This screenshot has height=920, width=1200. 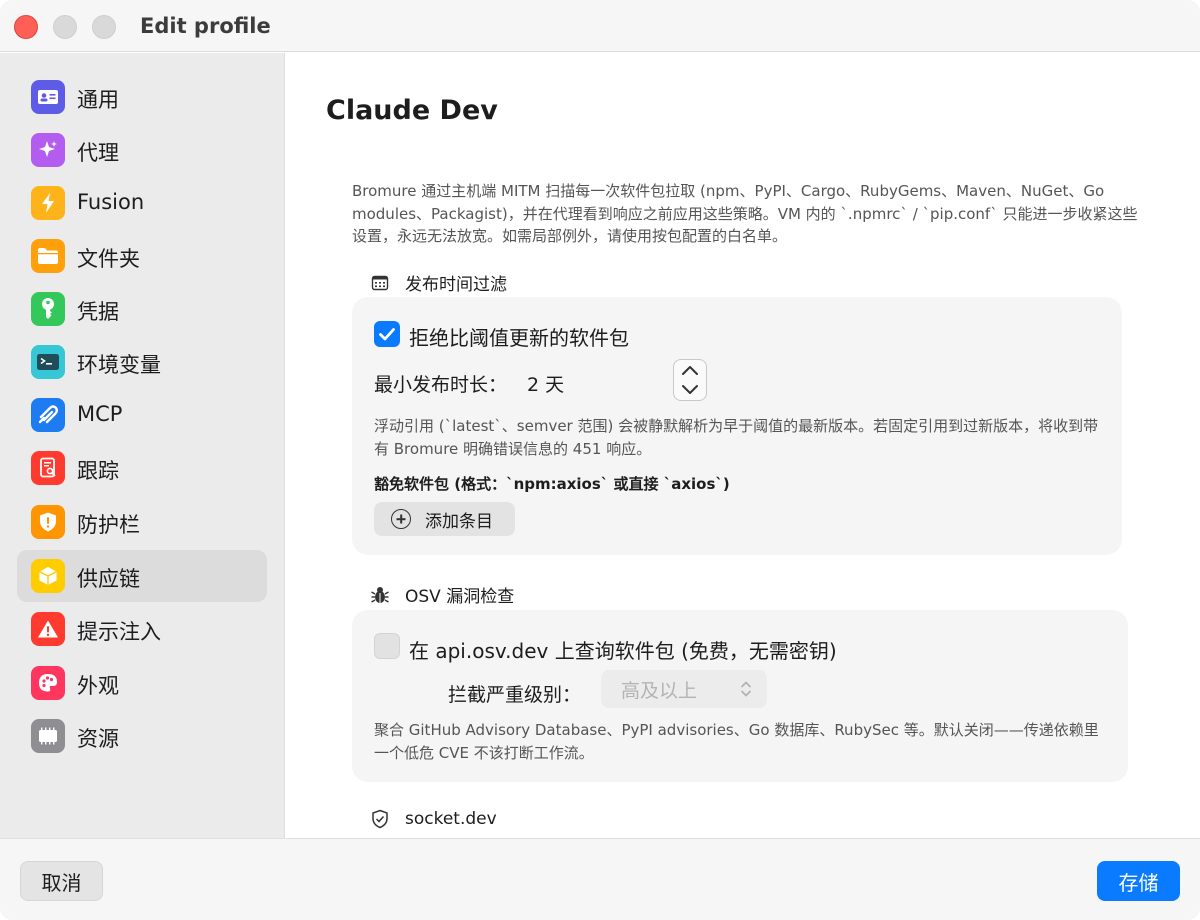 I want to click on socket-dev-header: socket.dev, so click(x=433, y=819).